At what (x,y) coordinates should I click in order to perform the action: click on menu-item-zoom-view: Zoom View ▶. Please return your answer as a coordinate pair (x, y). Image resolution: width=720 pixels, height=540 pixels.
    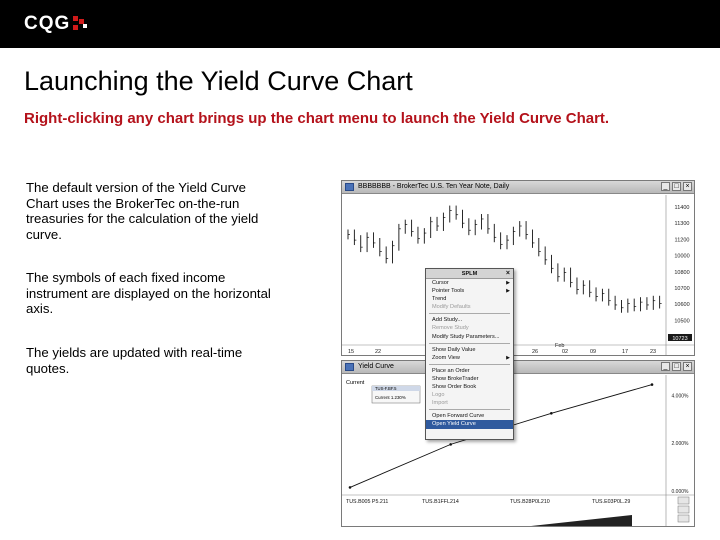
    Looking at the image, I should click on (469, 358).